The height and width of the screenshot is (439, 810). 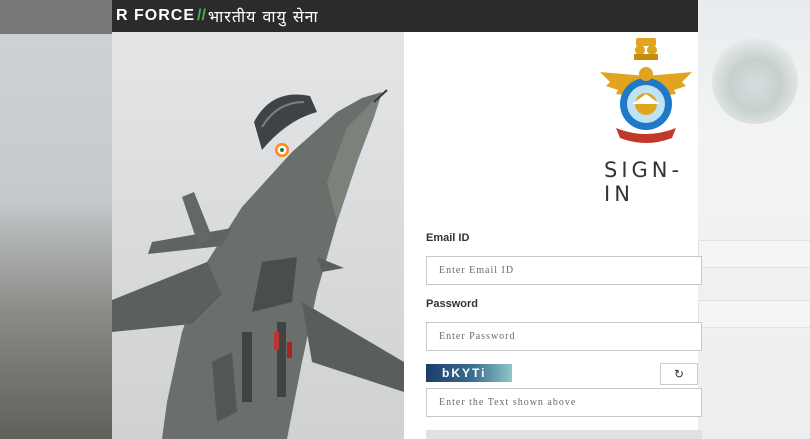 I want to click on captcha-refresh-button: ↻, so click(x=679, y=374).